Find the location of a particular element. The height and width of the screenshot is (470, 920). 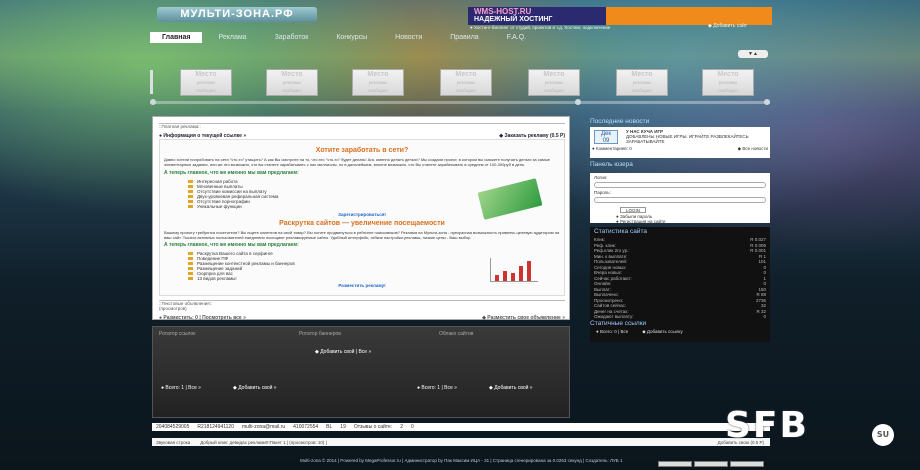

news-date: Дек 09 is located at coordinates (606, 137).